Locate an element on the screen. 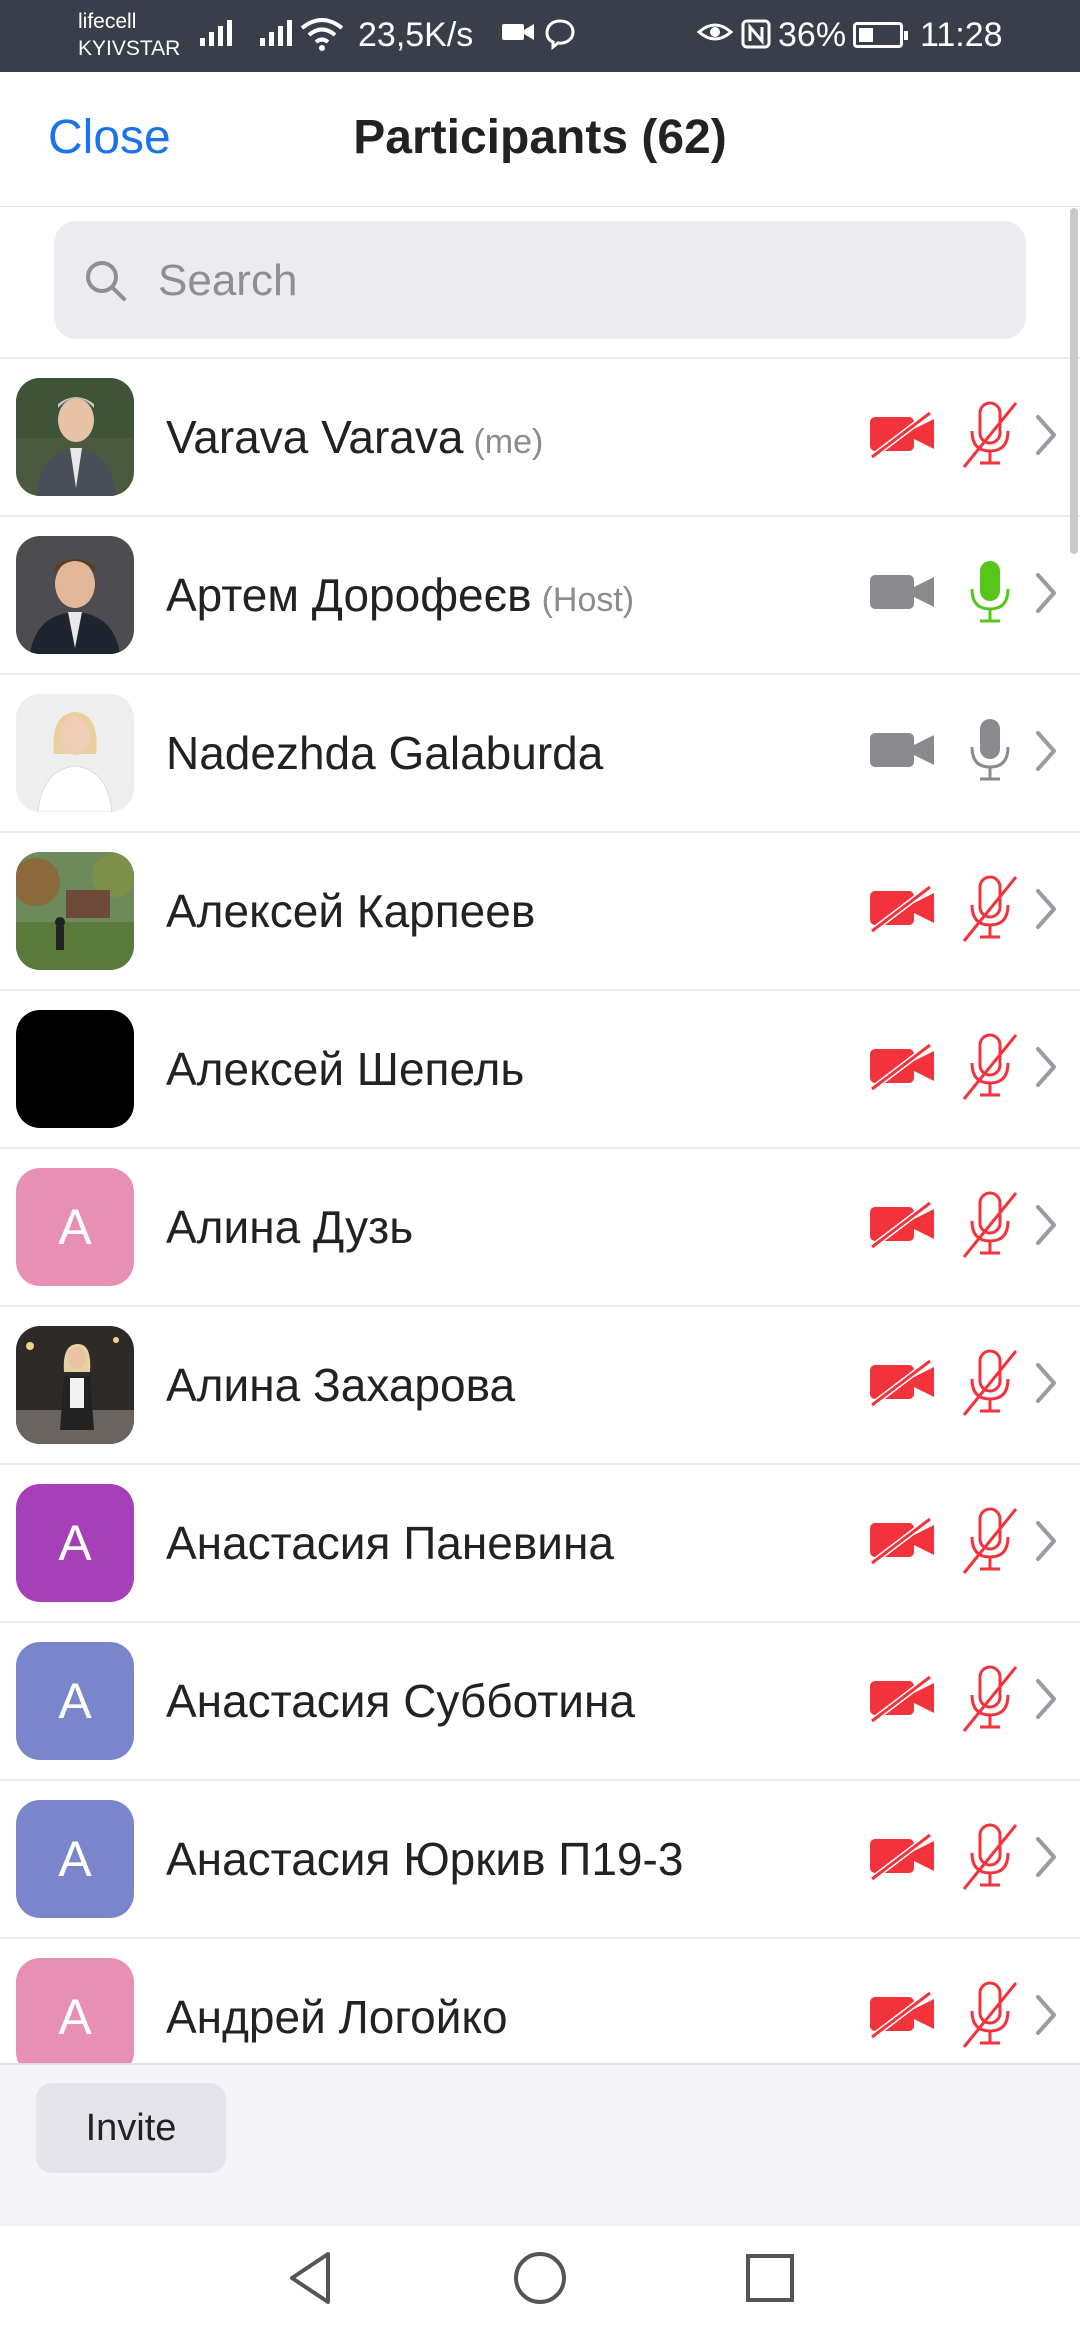 The height and width of the screenshot is (2340, 1080). network-speed: 23,5K/s is located at coordinates (416, 35).